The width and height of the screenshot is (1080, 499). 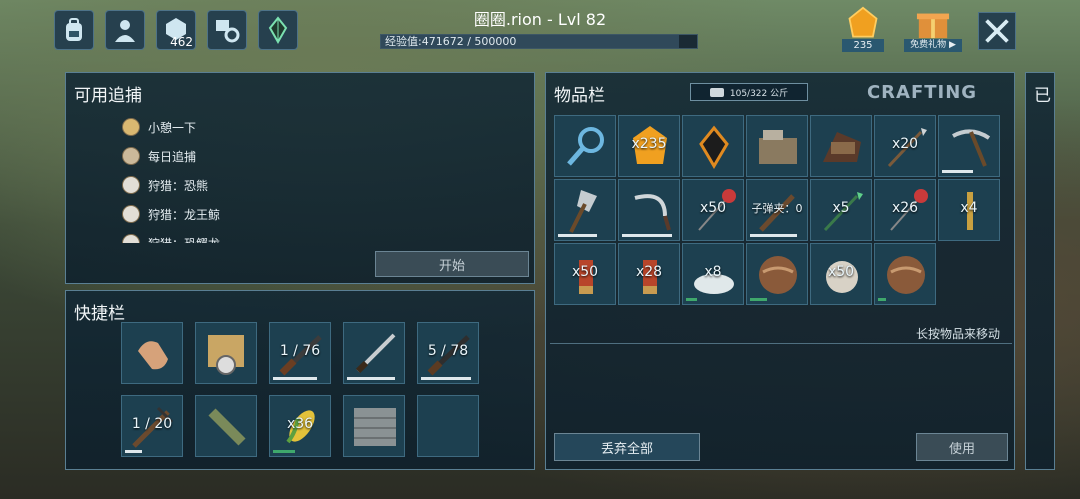 I want to click on hunt-label: 每日追捕, so click(x=172, y=156).